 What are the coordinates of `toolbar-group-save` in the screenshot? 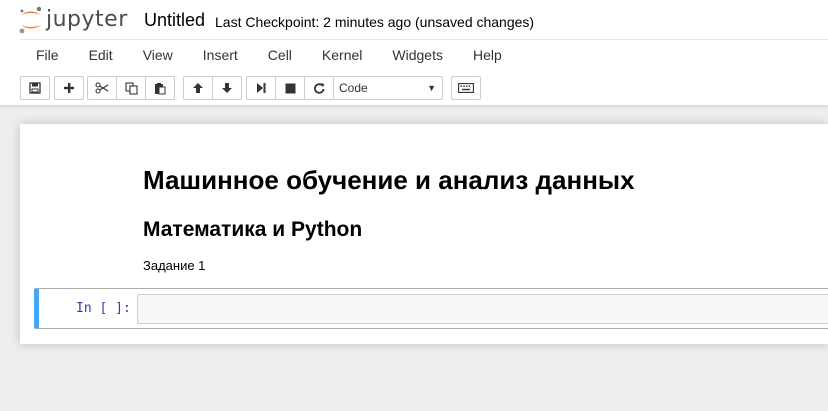 It's located at (35, 88).